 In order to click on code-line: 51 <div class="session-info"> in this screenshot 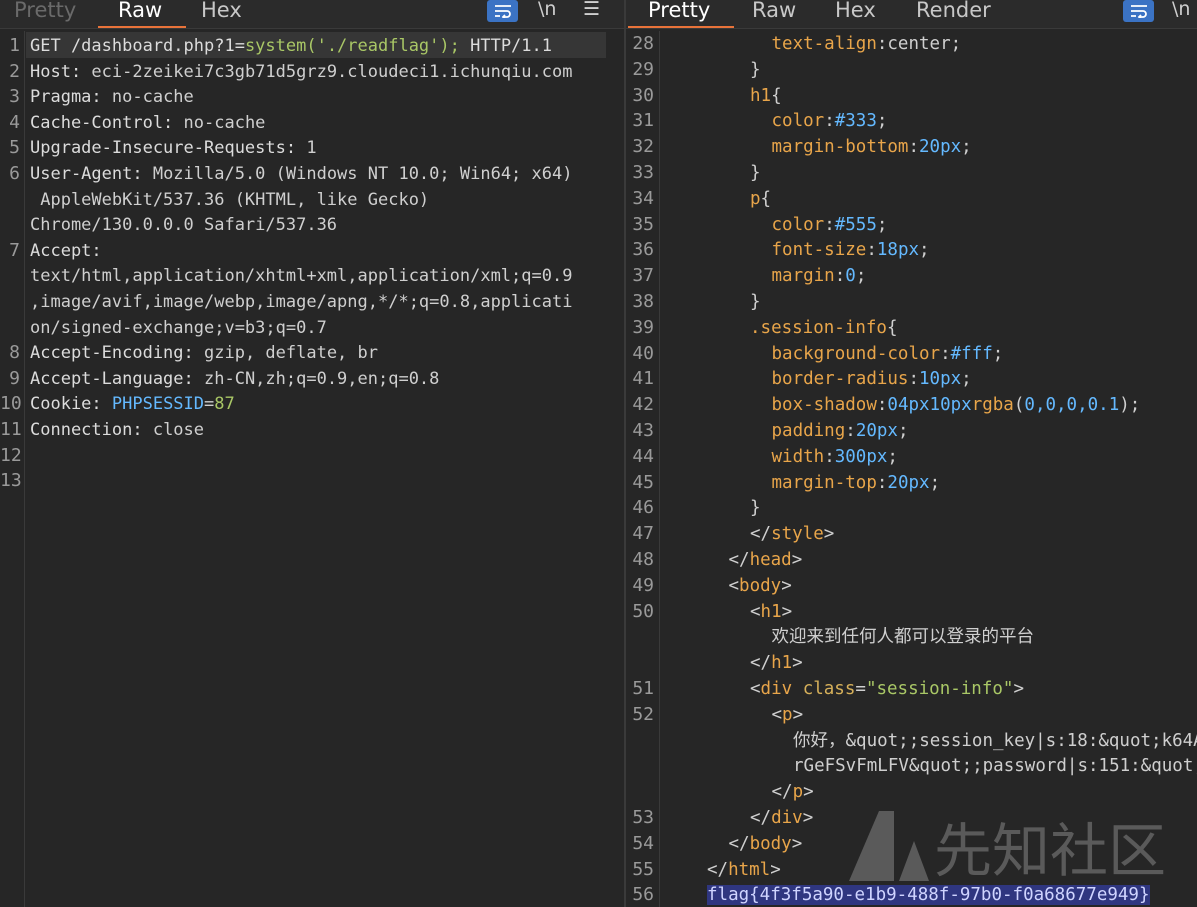, I will do `click(911, 689)`.